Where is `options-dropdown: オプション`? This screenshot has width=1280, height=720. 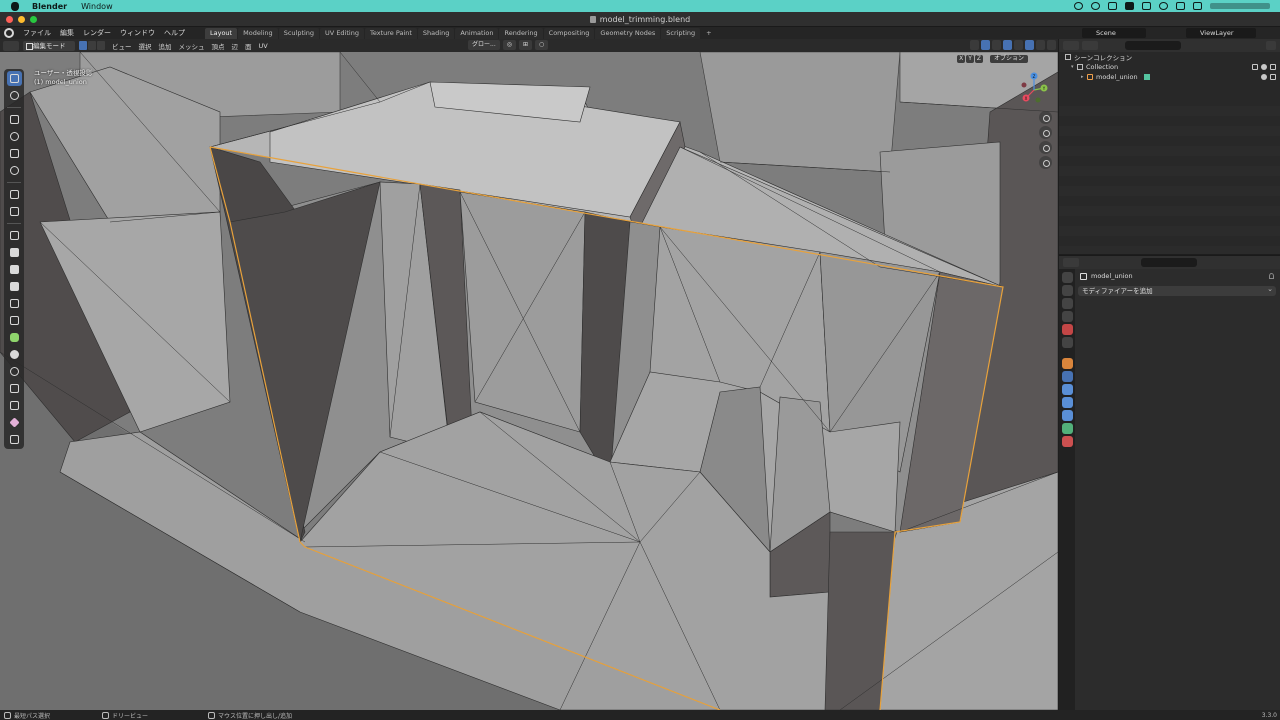 options-dropdown: オプション is located at coordinates (1008, 59).